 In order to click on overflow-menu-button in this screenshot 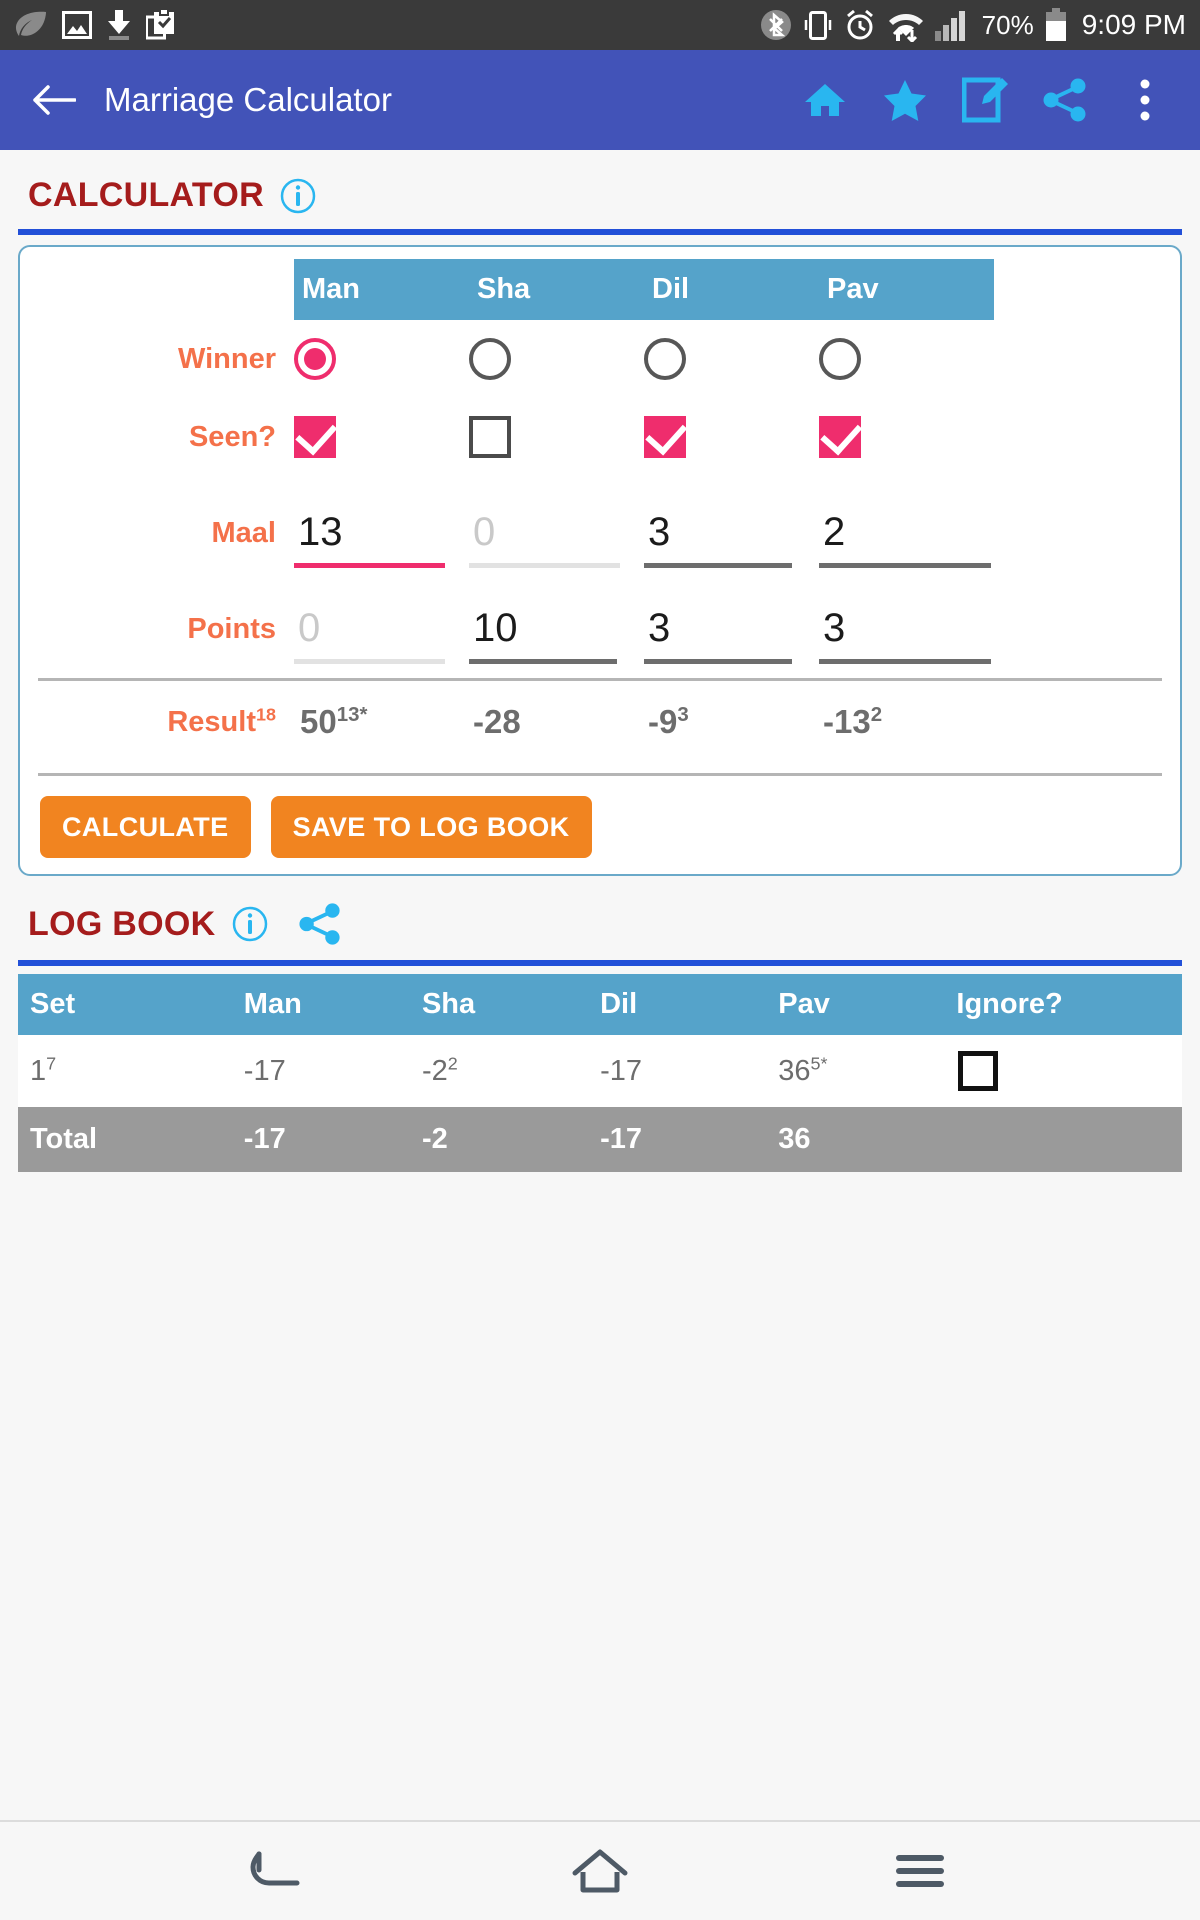, I will do `click(1145, 100)`.